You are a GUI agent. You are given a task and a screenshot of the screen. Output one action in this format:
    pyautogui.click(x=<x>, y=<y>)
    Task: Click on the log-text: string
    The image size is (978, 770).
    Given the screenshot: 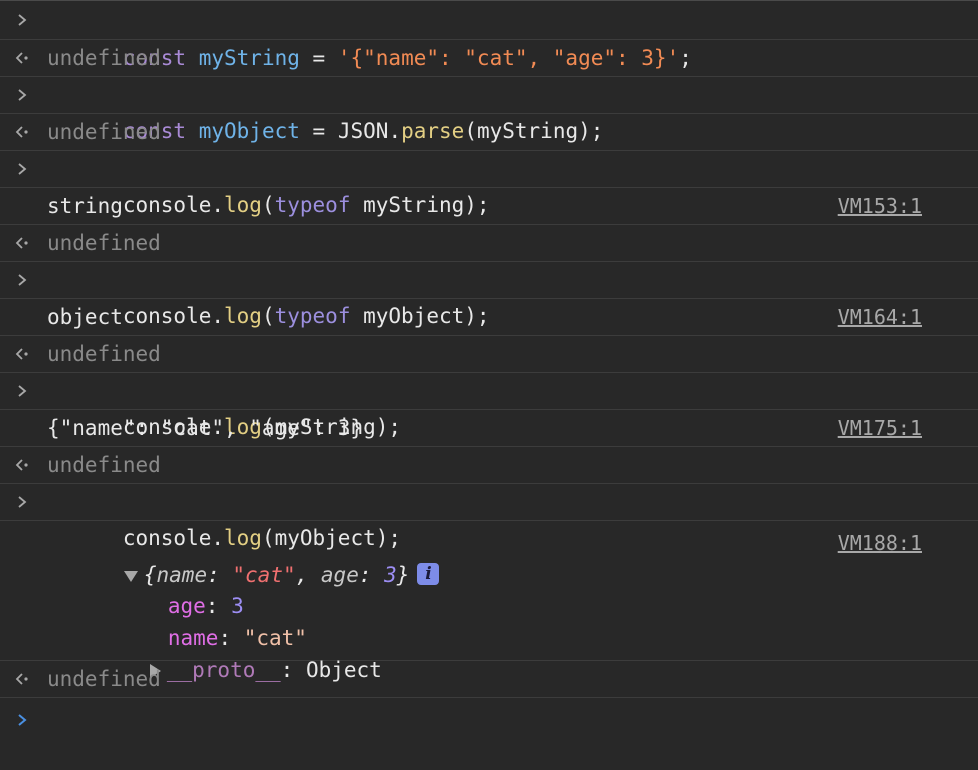 What is the action you would take?
    pyautogui.click(x=85, y=206)
    